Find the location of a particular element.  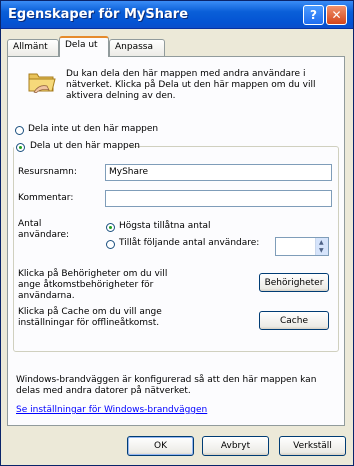

share-name-input: MyShare is located at coordinates (218, 172).